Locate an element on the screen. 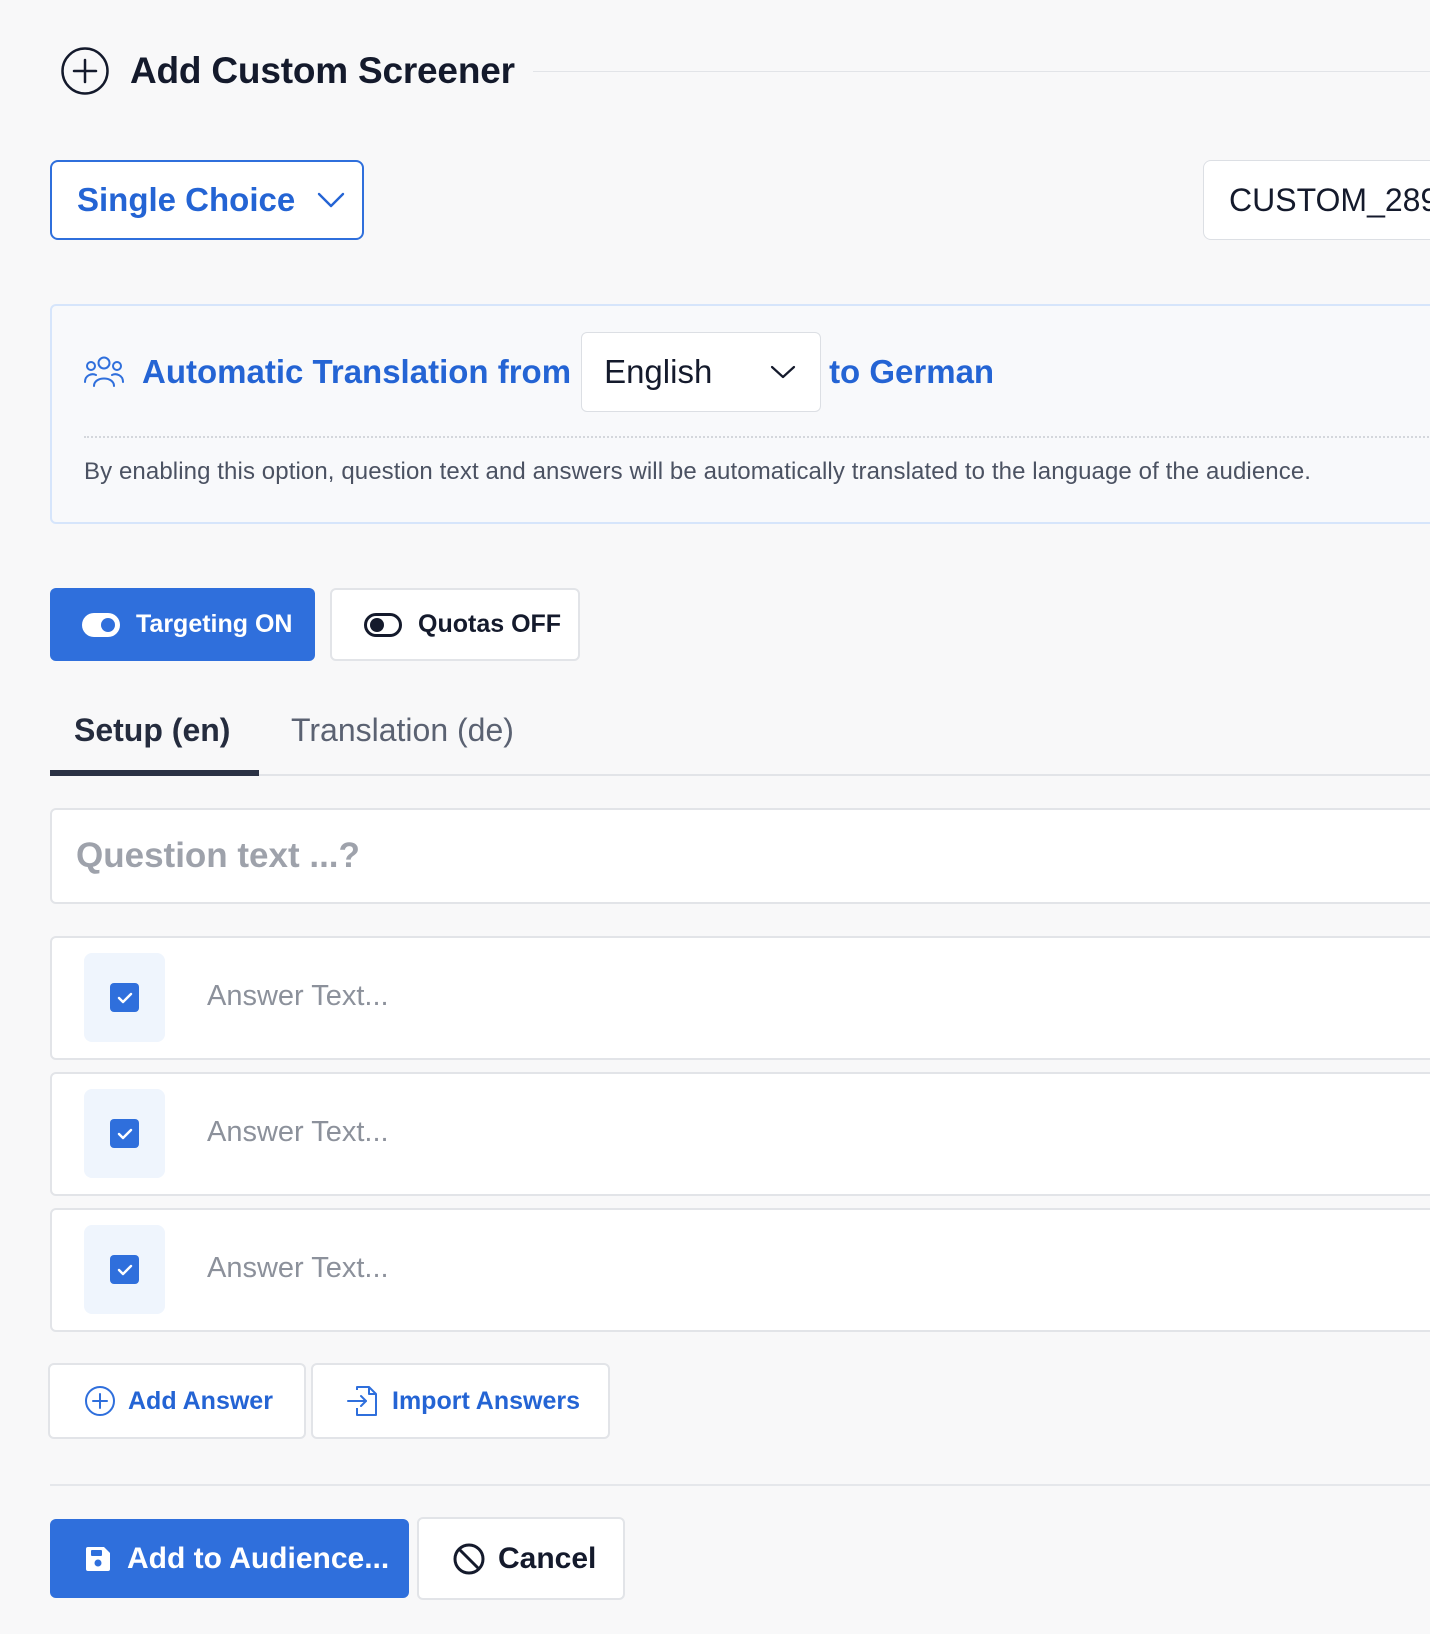 The width and height of the screenshot is (1430, 1634). page-title: Add Custom Screener is located at coordinates (322, 70).